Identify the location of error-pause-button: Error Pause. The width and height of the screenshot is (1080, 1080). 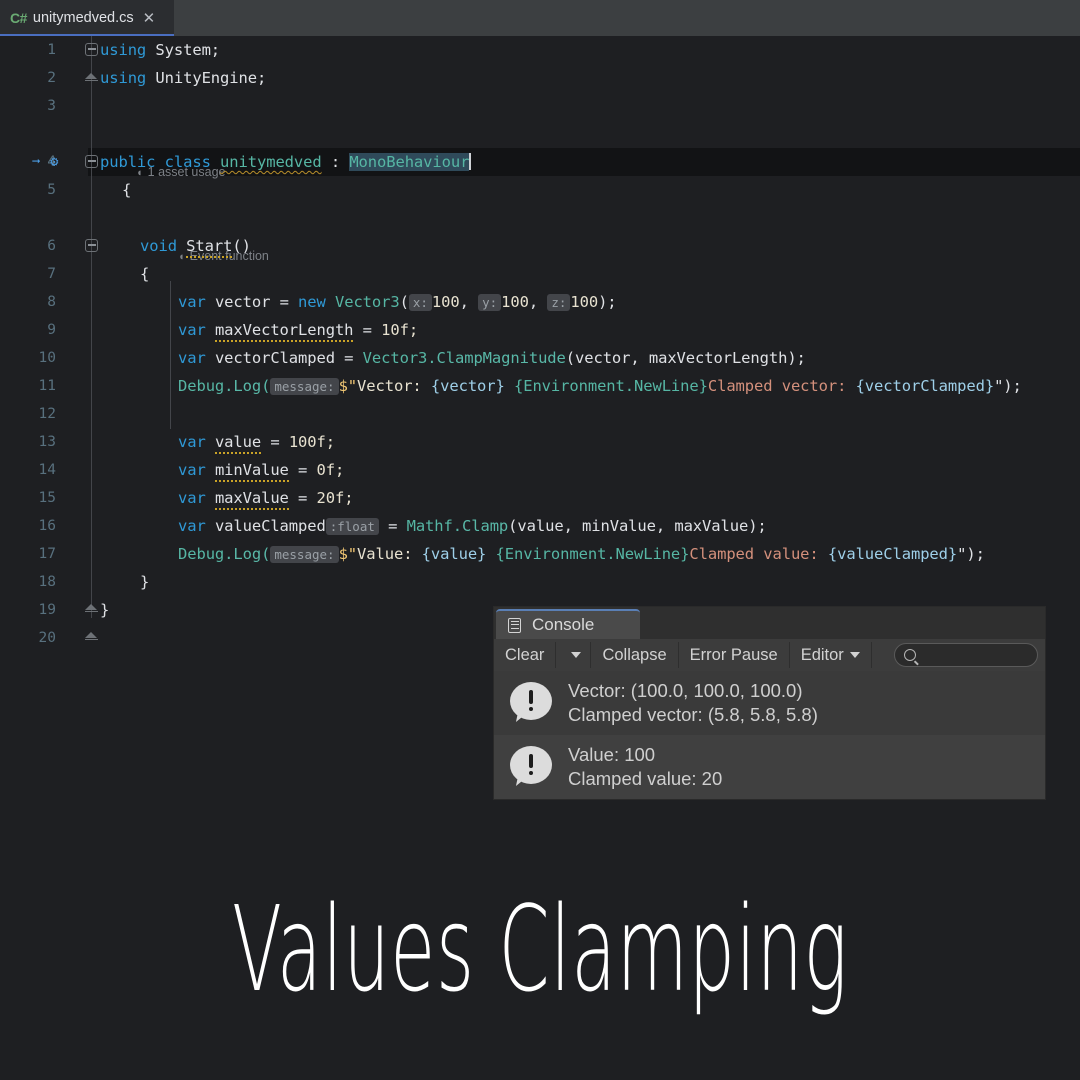
(734, 655).